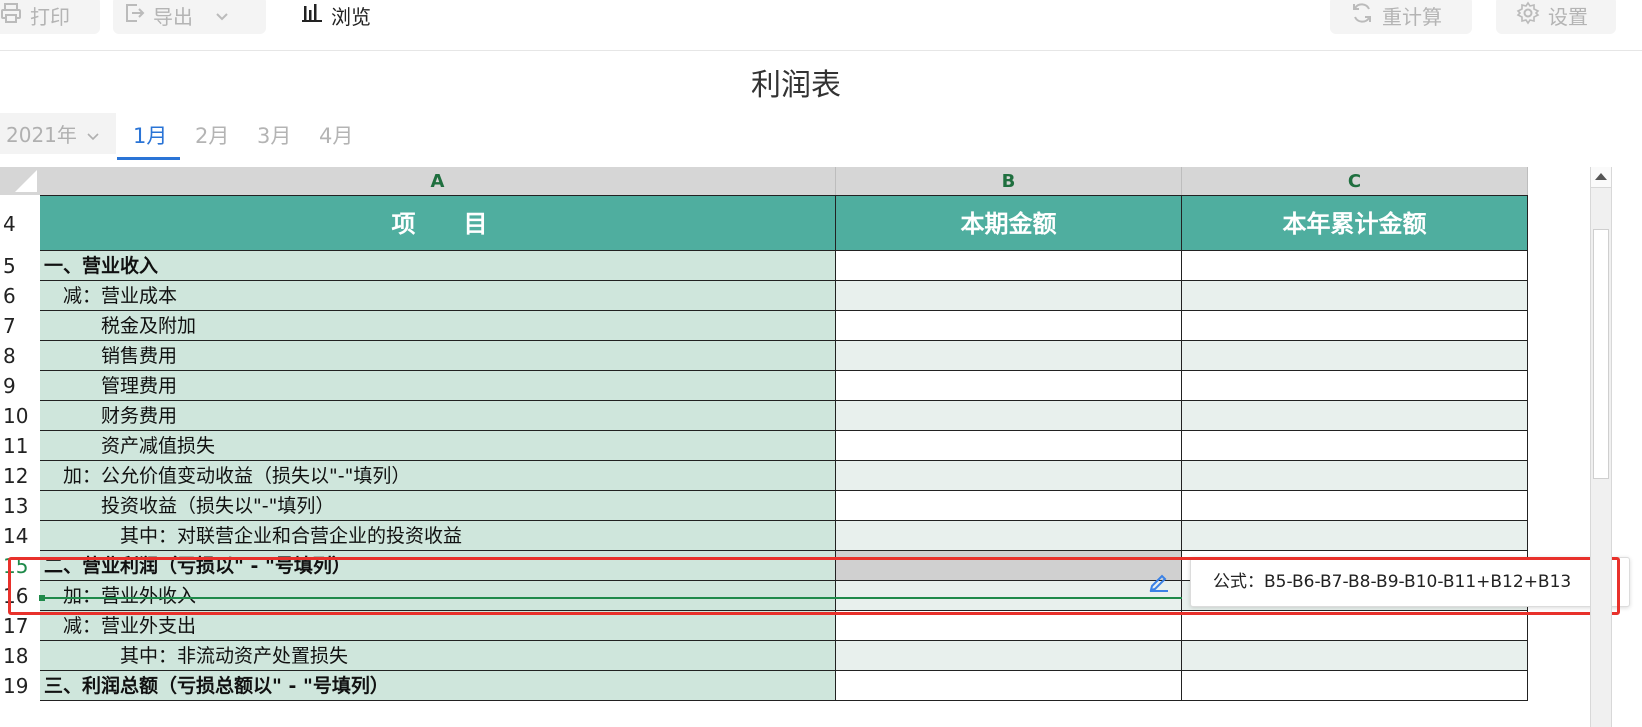 This screenshot has height=727, width=1642. I want to click on row-number: 18, so click(20, 656).